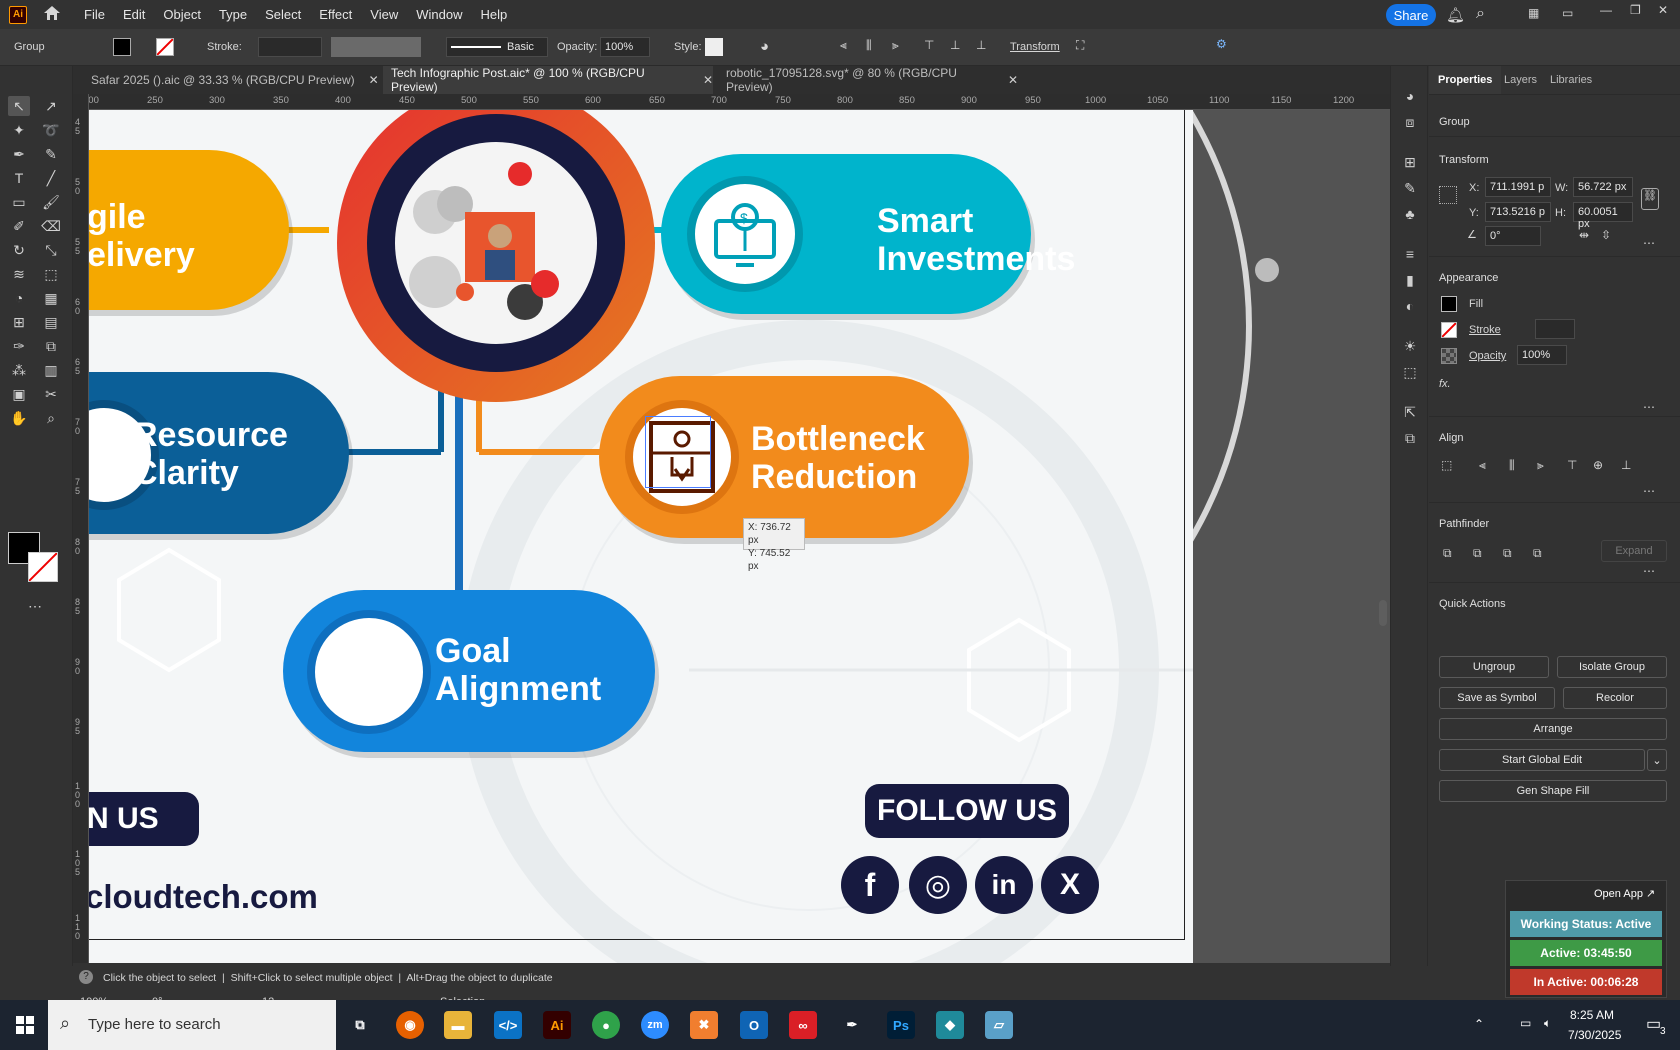 The height and width of the screenshot is (1050, 1680). What do you see at coordinates (497, 47) in the screenshot?
I see `brush-definition: Basic` at bounding box center [497, 47].